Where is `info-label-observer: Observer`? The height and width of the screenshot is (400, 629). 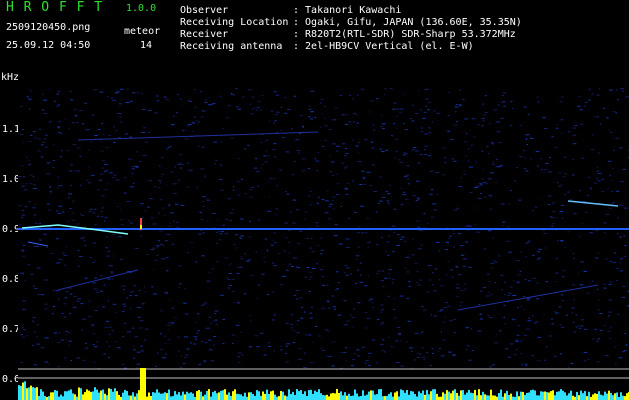 info-label-observer: Observer is located at coordinates (204, 10).